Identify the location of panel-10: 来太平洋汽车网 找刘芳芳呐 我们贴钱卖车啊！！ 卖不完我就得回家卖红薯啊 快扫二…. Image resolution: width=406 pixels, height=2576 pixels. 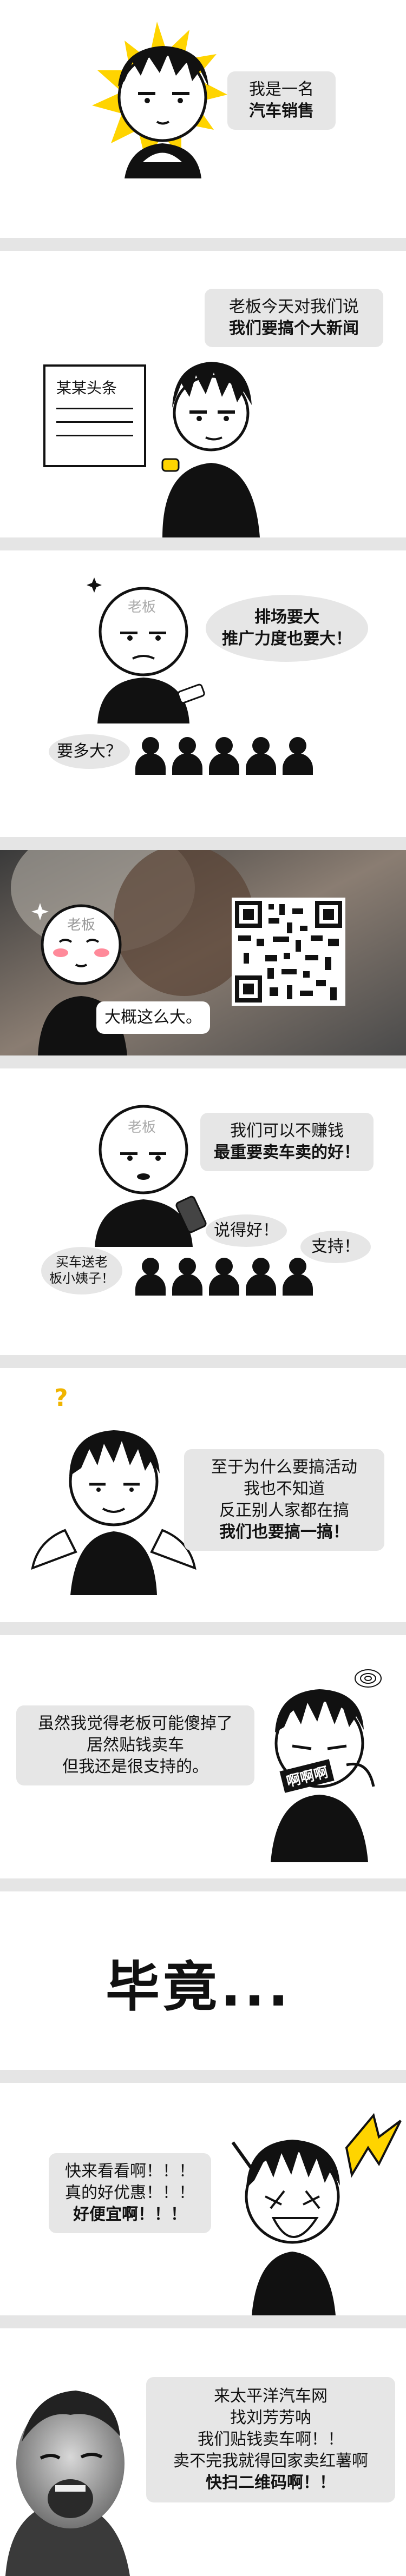
(203, 2452).